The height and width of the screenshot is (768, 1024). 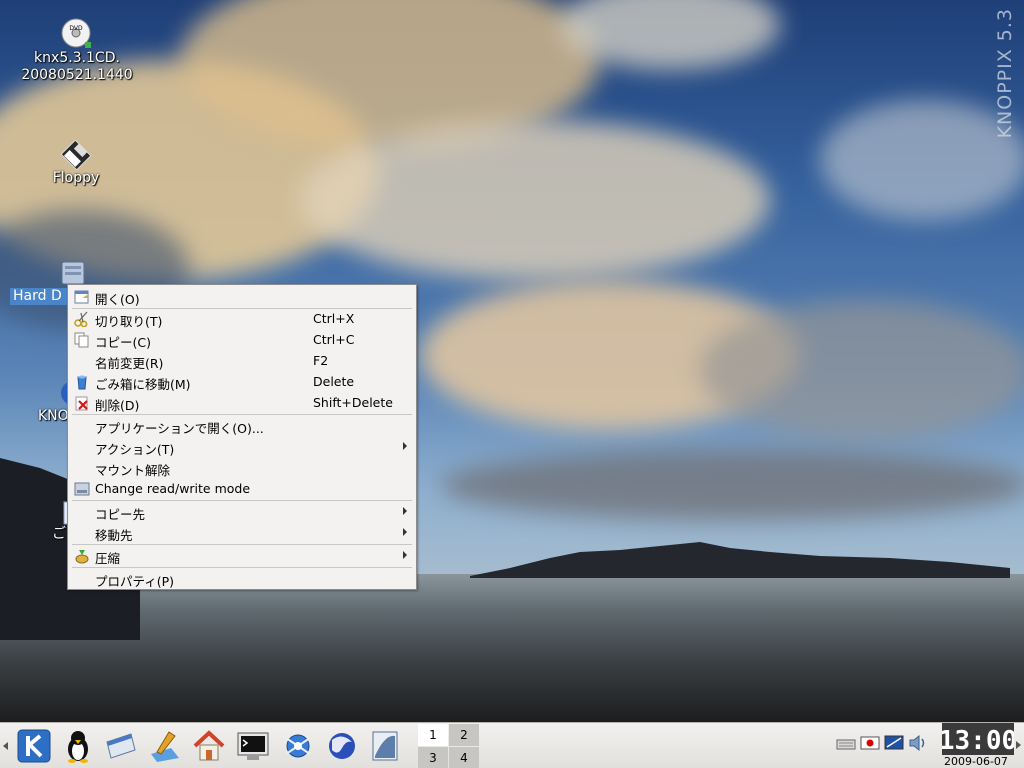 What do you see at coordinates (334, 339) in the screenshot?
I see `menu-item-shortcut: Ctrl+C` at bounding box center [334, 339].